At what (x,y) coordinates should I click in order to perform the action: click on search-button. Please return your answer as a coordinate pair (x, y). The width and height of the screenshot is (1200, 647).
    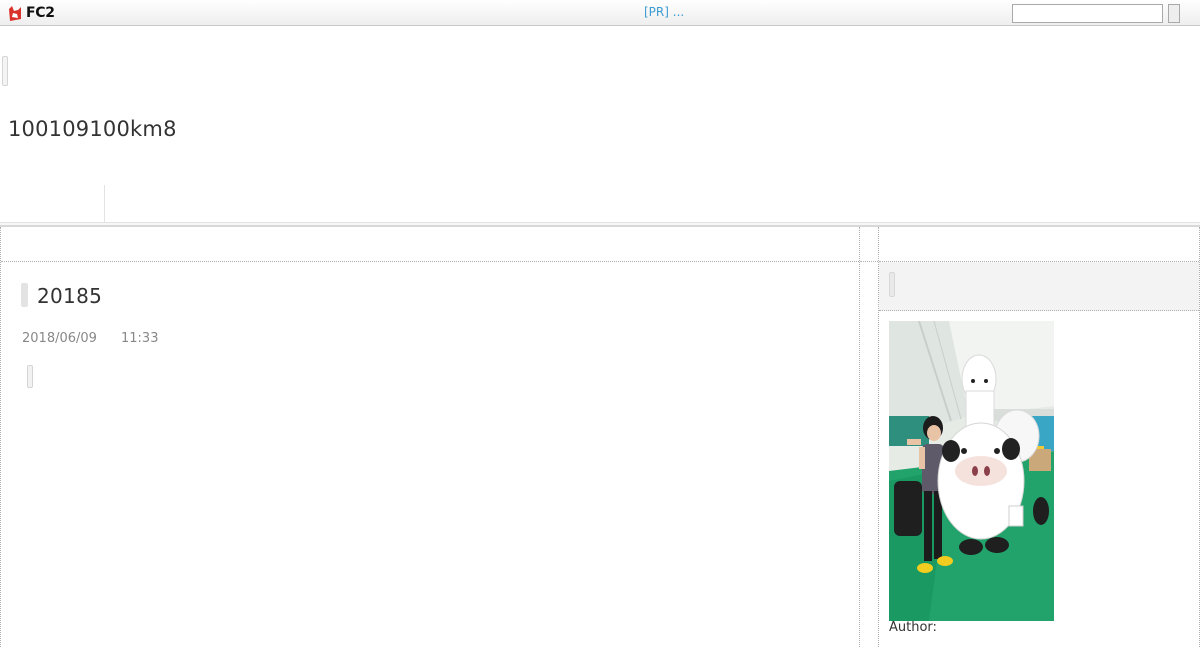
    Looking at the image, I should click on (1174, 13).